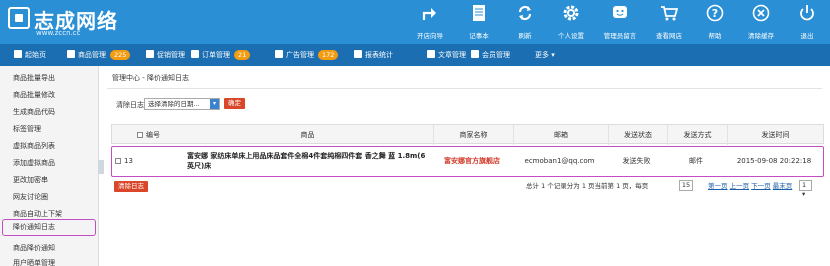 The image size is (830, 266). What do you see at coordinates (431, 54) in the screenshot?
I see `articles-icon` at bounding box center [431, 54].